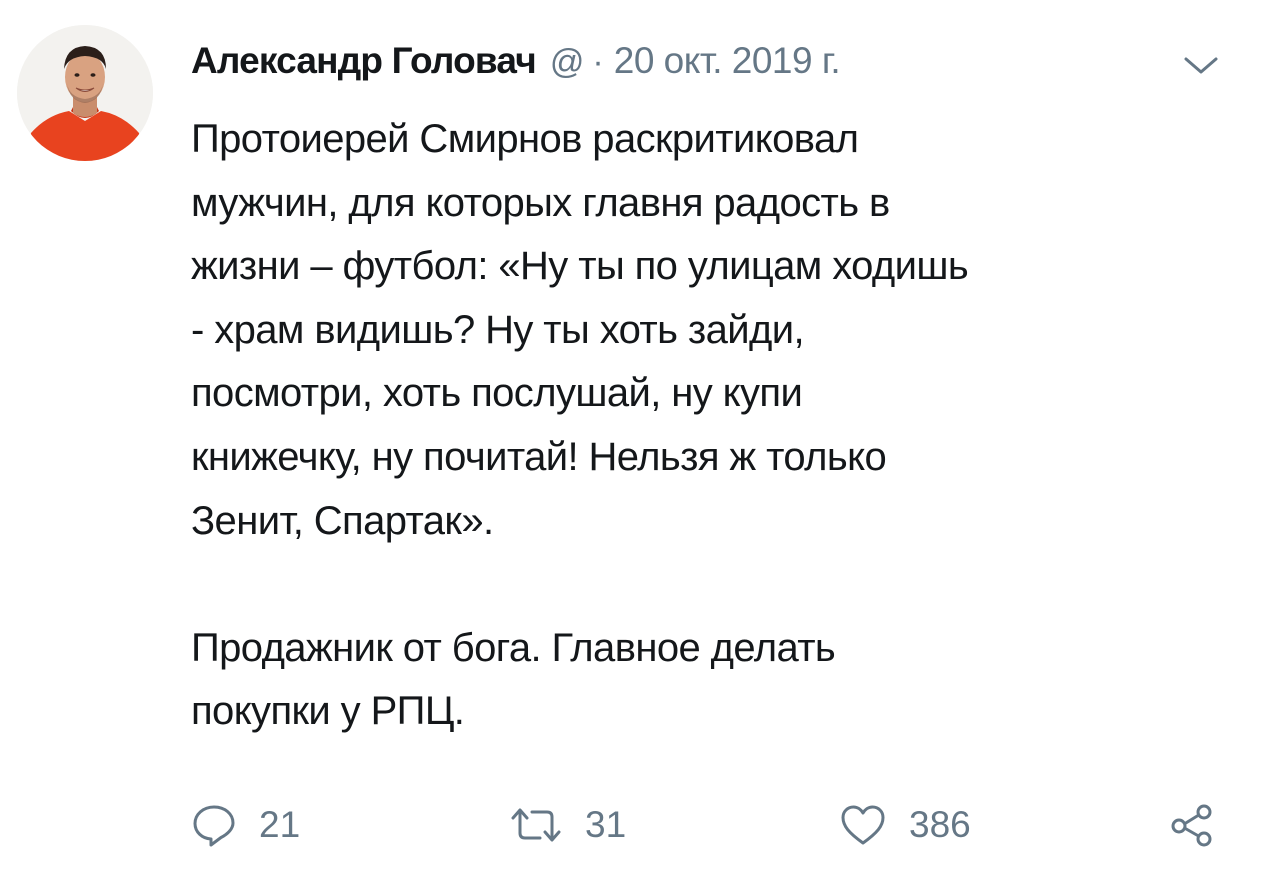 This screenshot has height=883, width=1280. What do you see at coordinates (905, 825) in the screenshot?
I see `like-button: 386` at bounding box center [905, 825].